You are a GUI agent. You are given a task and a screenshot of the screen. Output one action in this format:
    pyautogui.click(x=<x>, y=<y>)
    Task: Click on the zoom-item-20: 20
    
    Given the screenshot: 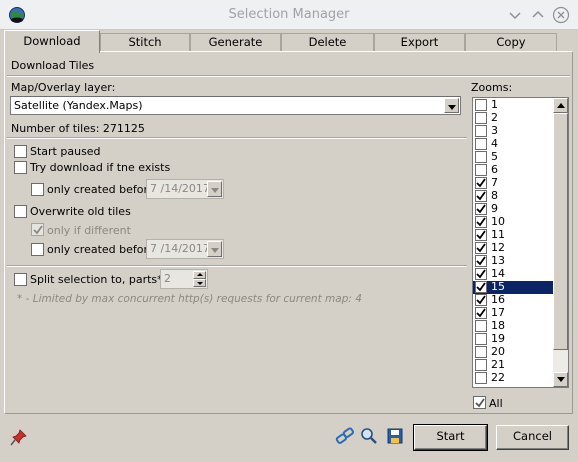 What is the action you would take?
    pyautogui.click(x=513, y=352)
    